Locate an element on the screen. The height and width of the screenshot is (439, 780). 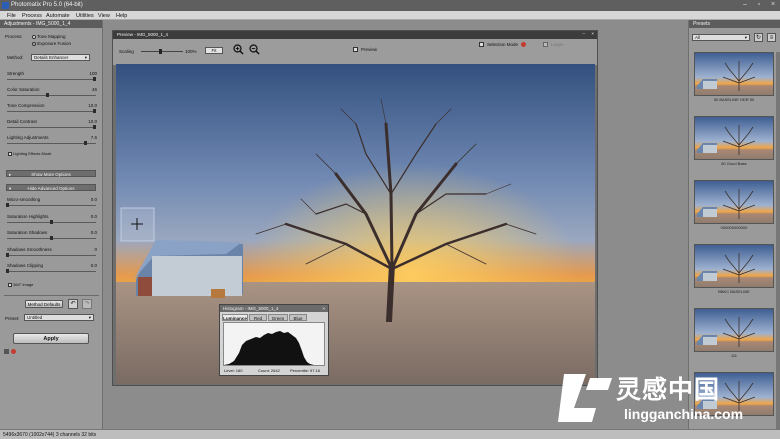
menu-view: View is located at coordinates (104, 16).